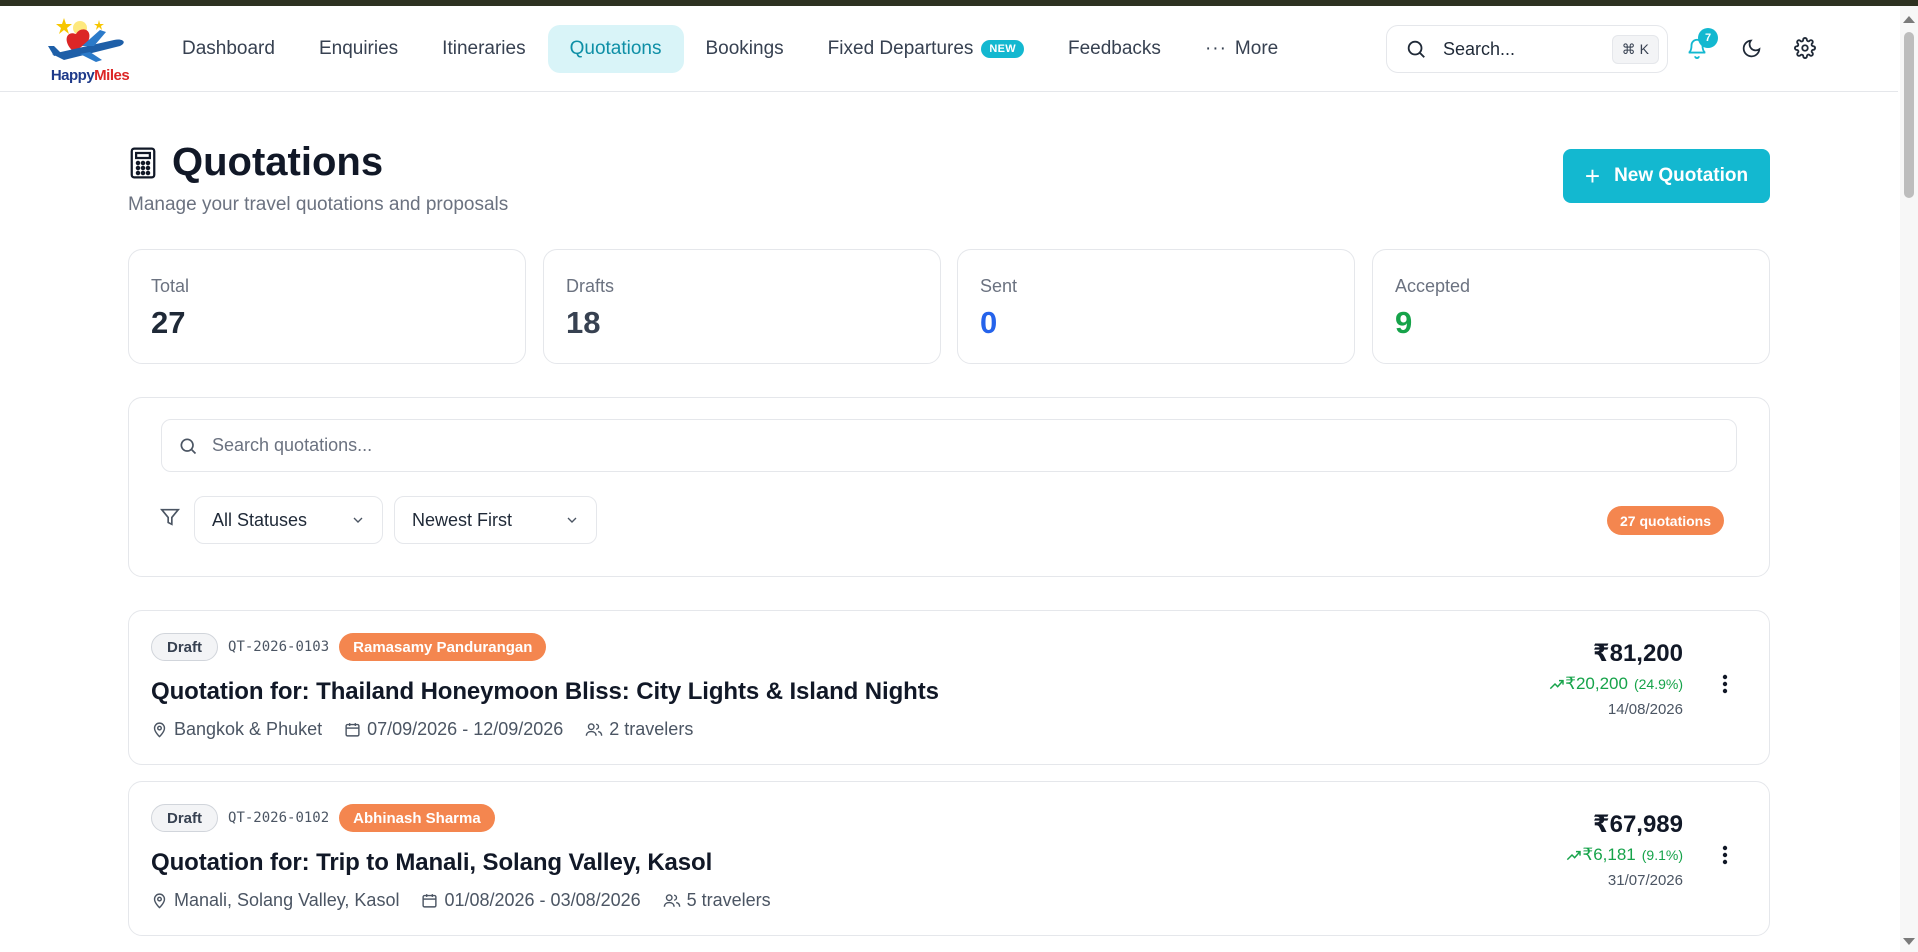  I want to click on more-dots-icon: ···, so click(1215, 48).